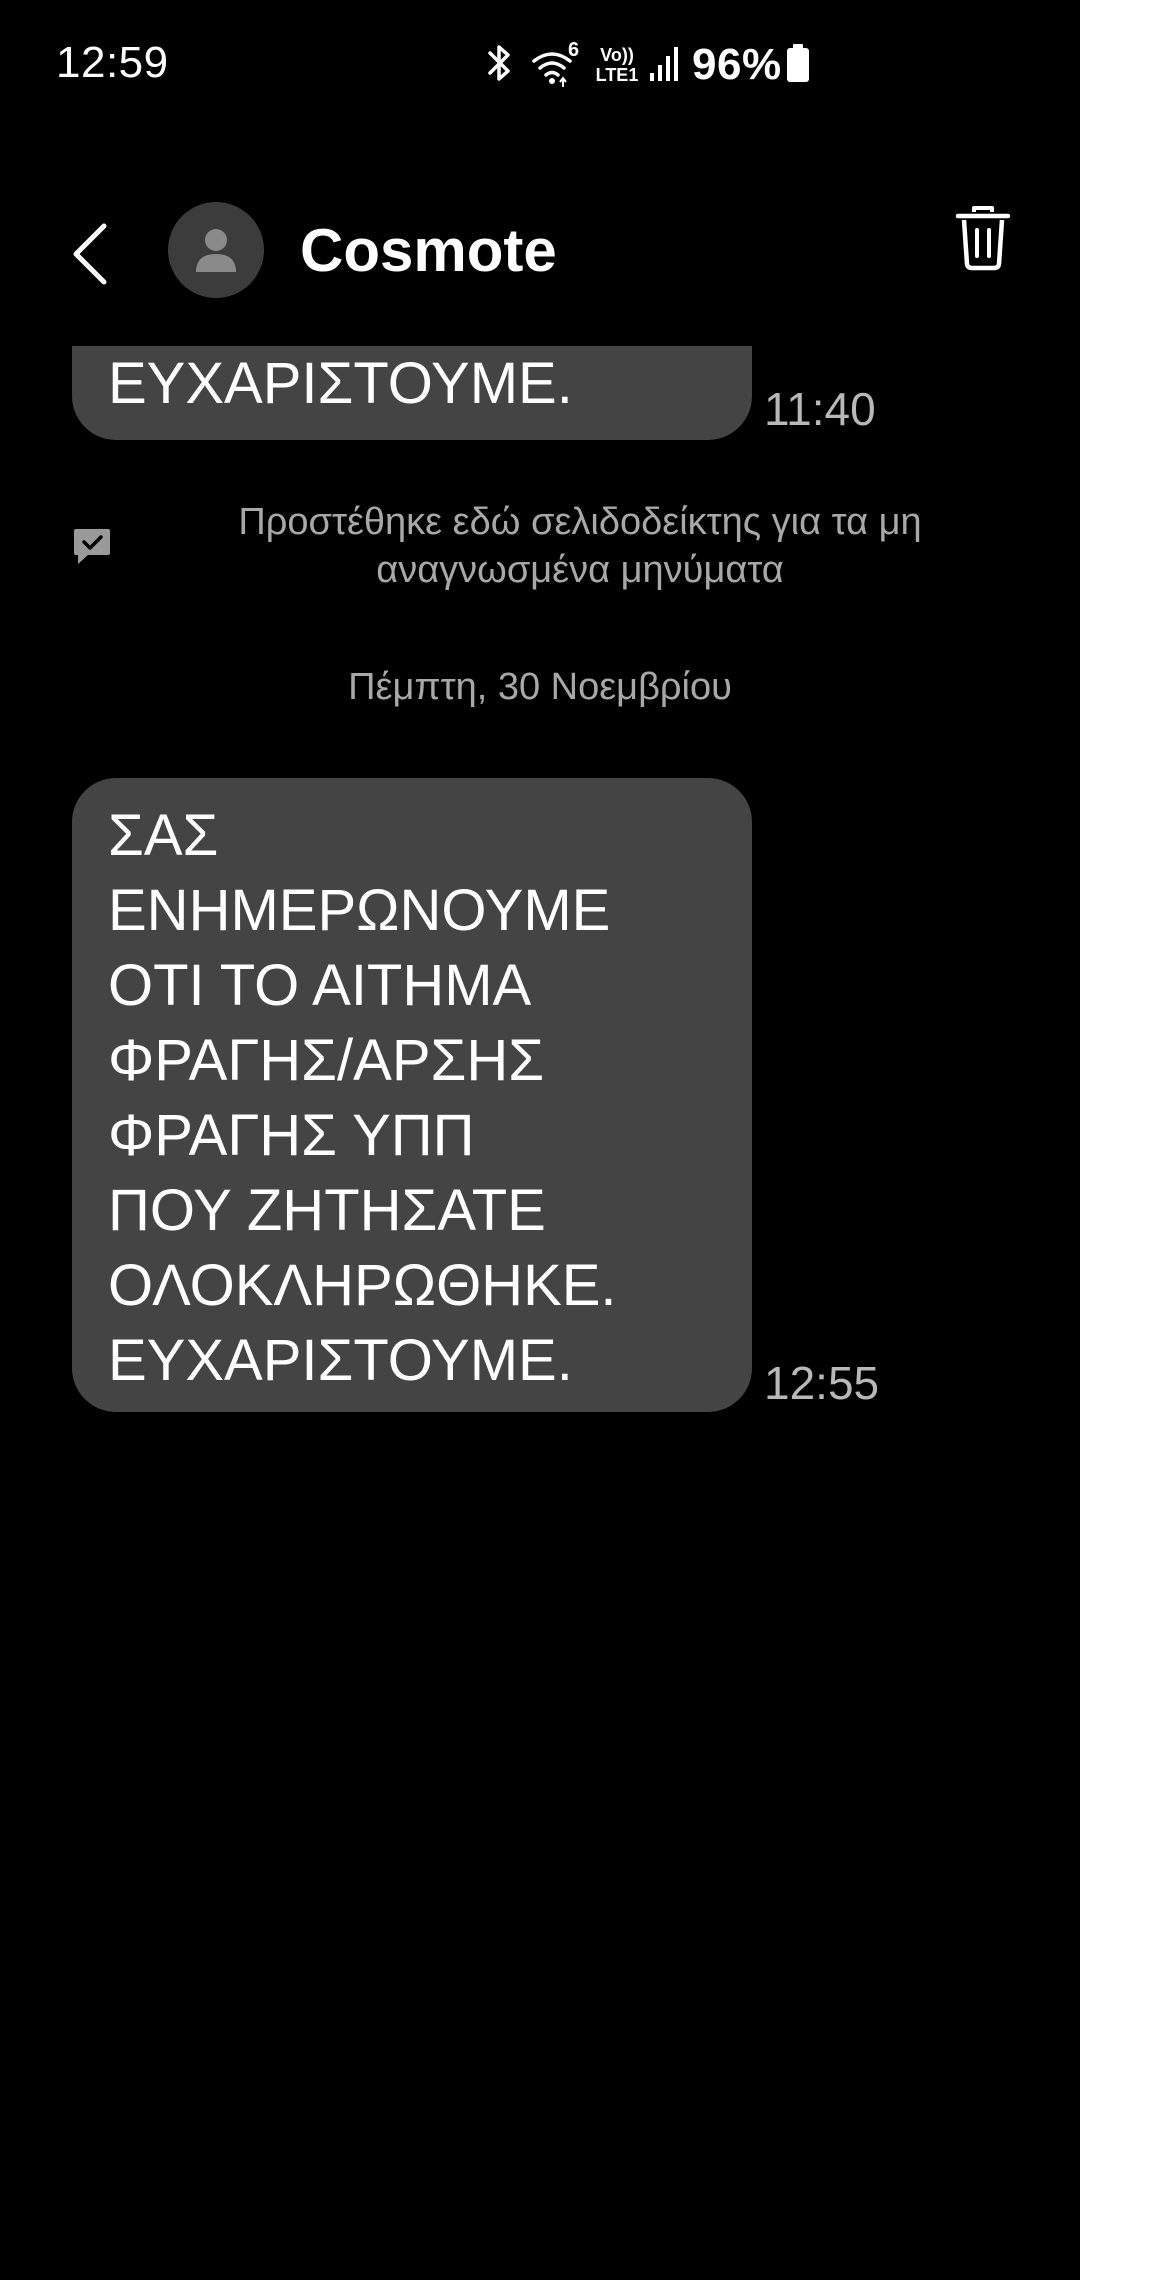 This screenshot has width=1152, height=2280. Describe the element at coordinates (92, 547) in the screenshot. I see `bookmark-chat-icon` at that location.